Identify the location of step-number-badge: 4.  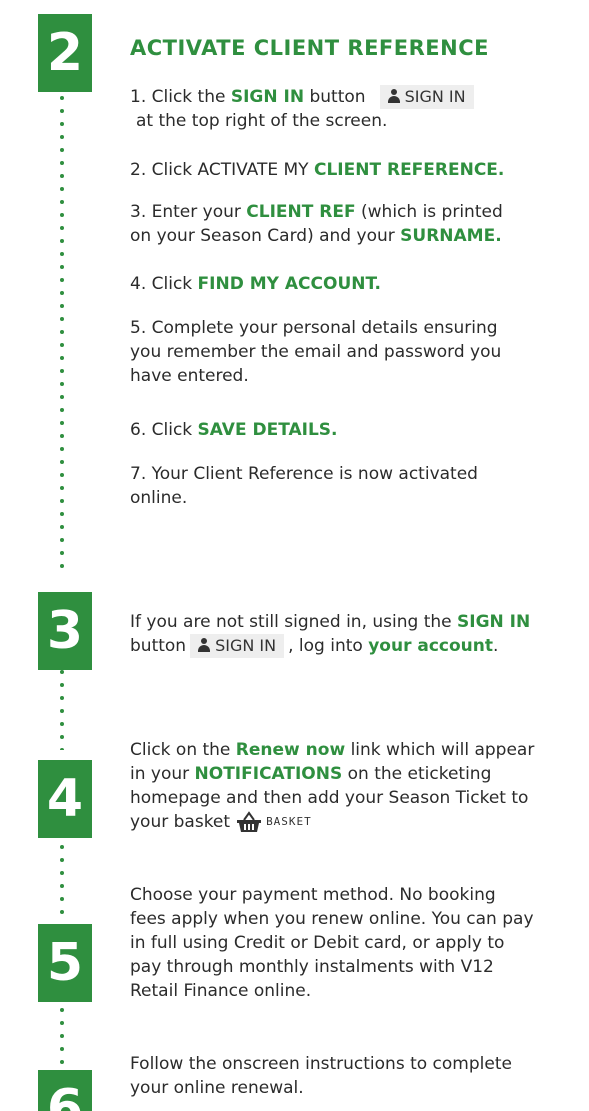
(65, 799).